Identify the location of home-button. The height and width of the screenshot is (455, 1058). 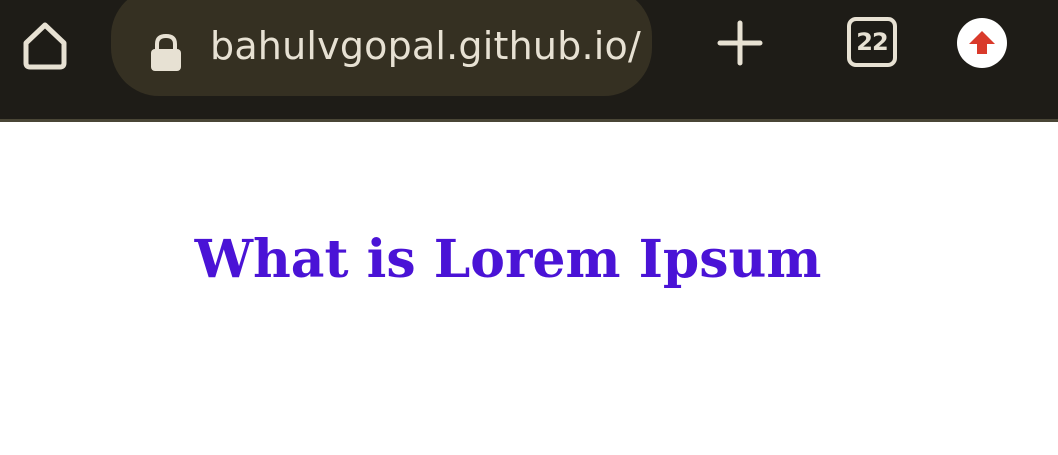
(45, 45).